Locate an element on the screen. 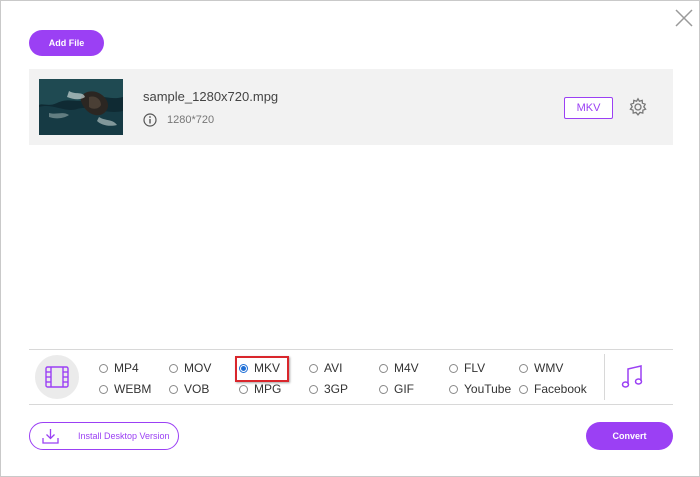  format-label: YouTube is located at coordinates (488, 389).